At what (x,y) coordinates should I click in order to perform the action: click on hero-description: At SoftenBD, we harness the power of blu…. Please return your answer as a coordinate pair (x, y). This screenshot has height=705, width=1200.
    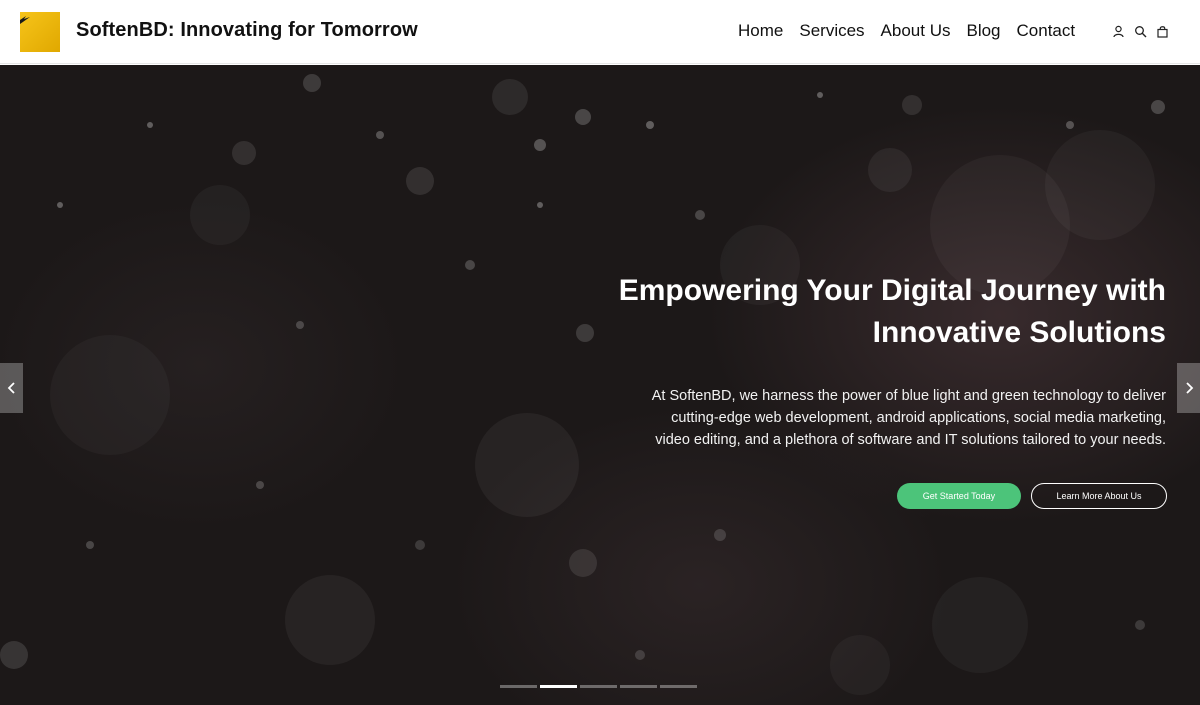
    Looking at the image, I should click on (876, 418).